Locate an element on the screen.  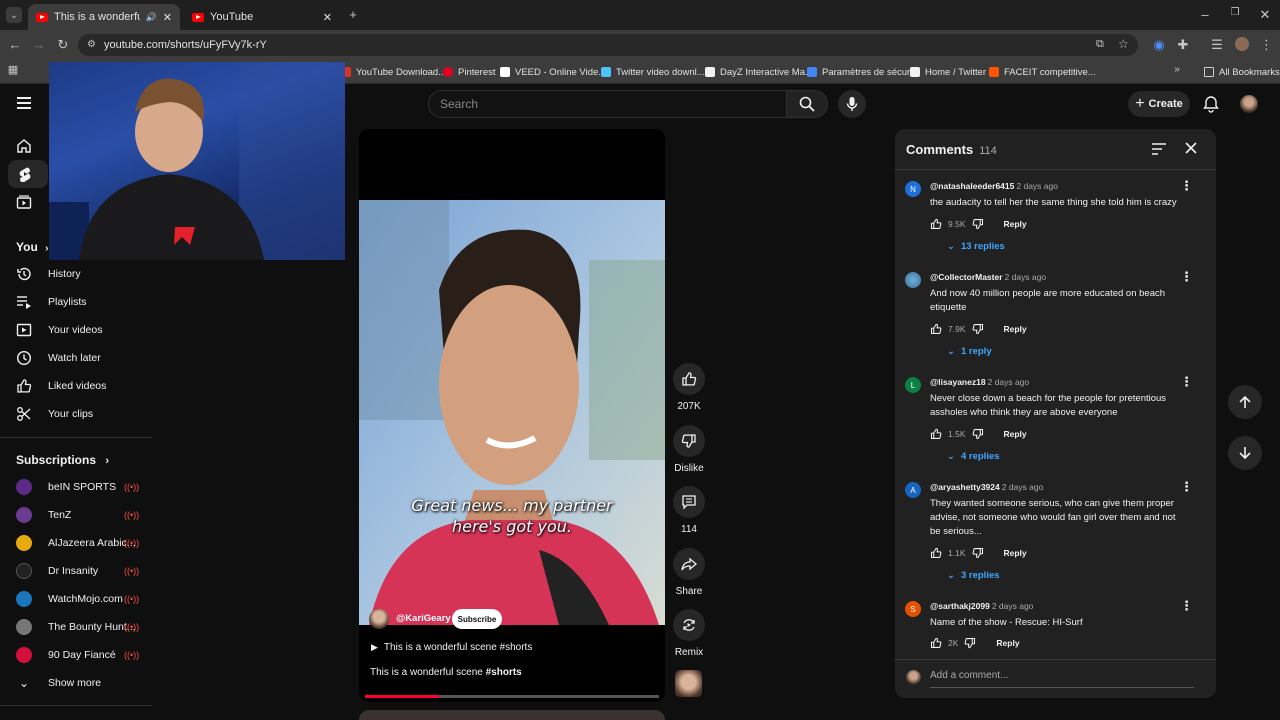
back-icon: ← is located at coordinates (15, 44).